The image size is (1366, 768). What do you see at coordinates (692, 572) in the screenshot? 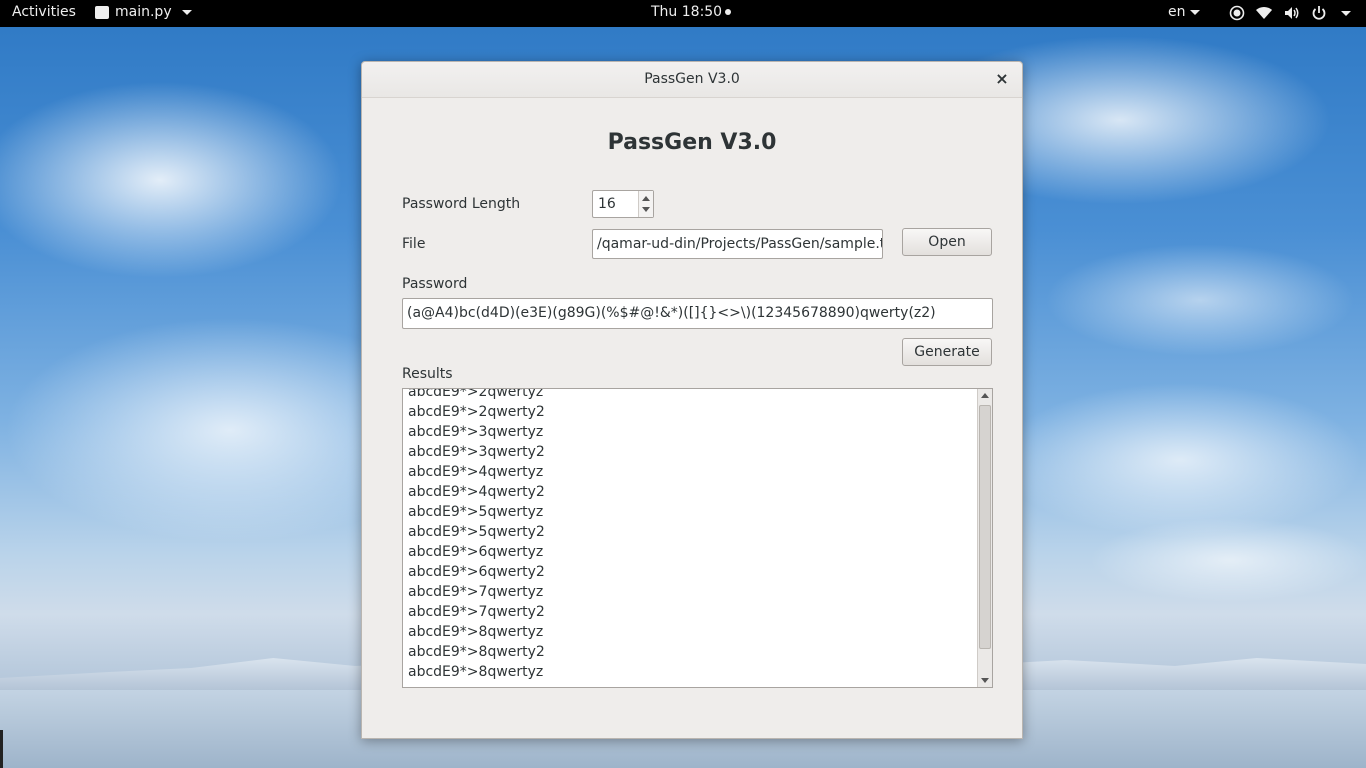
I see `list-item: abcdE9*>6qwerty2` at bounding box center [692, 572].